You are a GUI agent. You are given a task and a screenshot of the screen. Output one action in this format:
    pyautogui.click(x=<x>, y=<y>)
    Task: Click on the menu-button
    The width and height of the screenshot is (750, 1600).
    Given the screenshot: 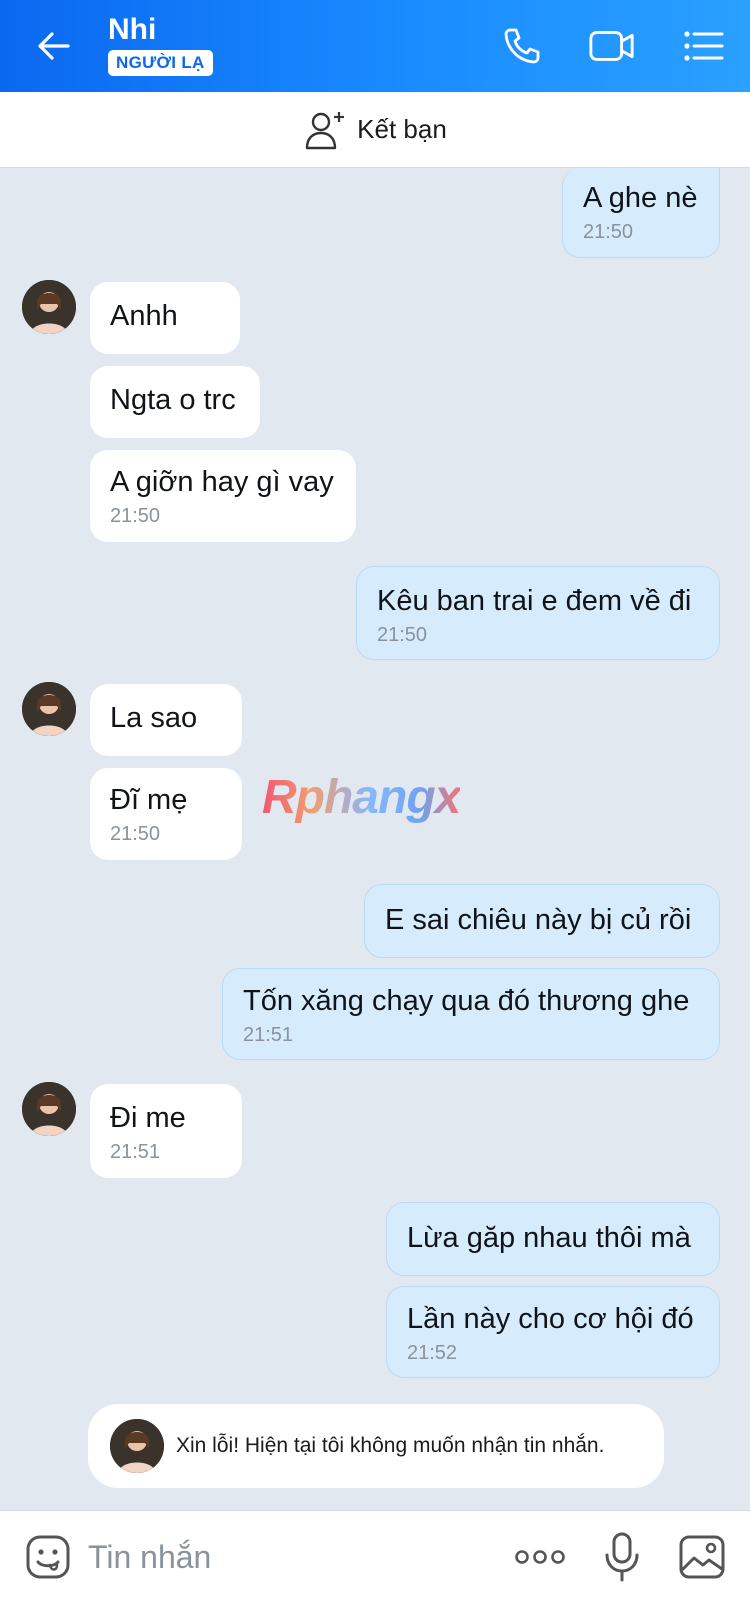 What is the action you would take?
    pyautogui.click(x=704, y=46)
    